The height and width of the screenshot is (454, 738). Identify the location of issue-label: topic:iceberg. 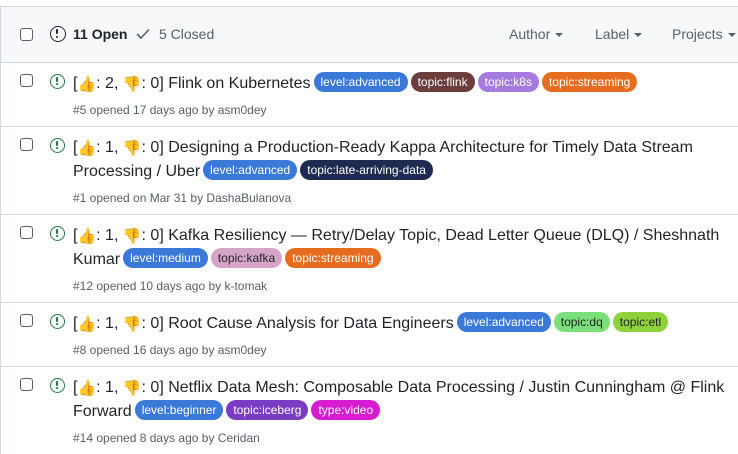
(267, 410).